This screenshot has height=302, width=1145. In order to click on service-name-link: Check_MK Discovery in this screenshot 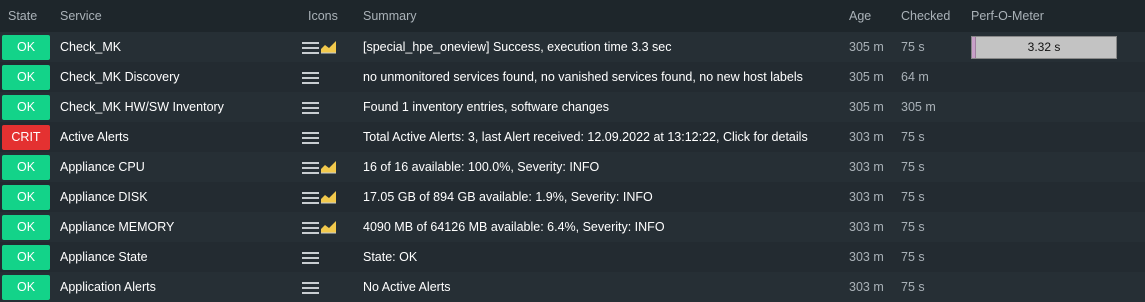, I will do `click(119, 77)`.